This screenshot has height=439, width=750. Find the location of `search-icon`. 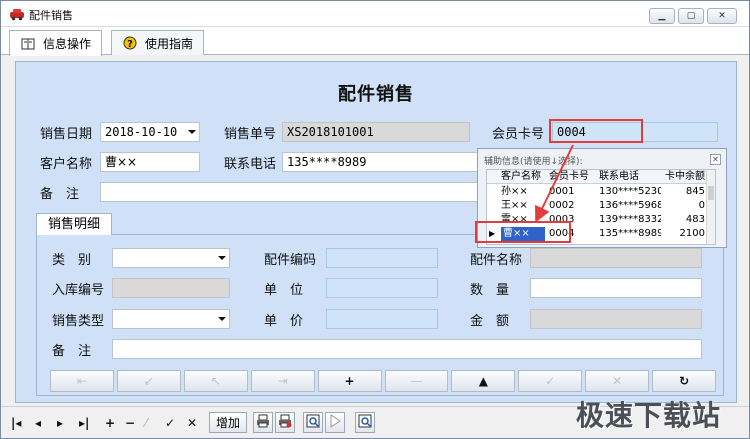

search-icon is located at coordinates (365, 422).